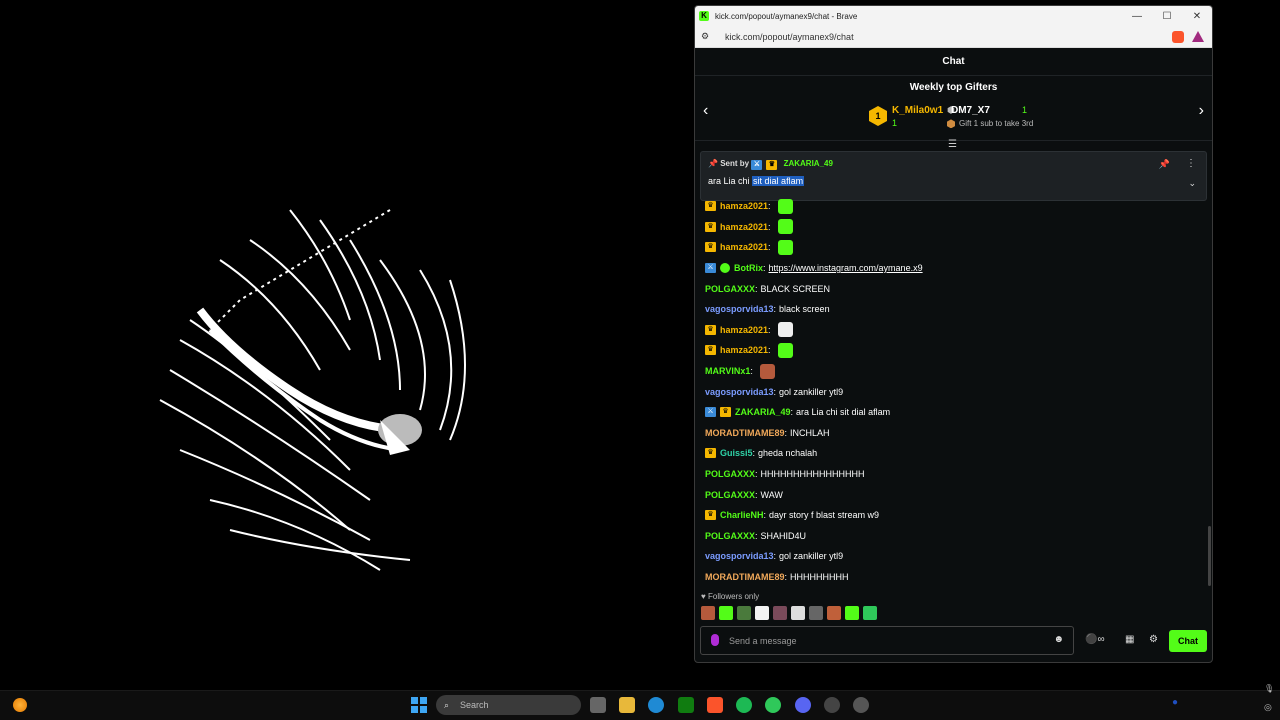 The width and height of the screenshot is (1280, 720). I want to click on chat-message: vagosporvida13: black screen, so click(950, 309).